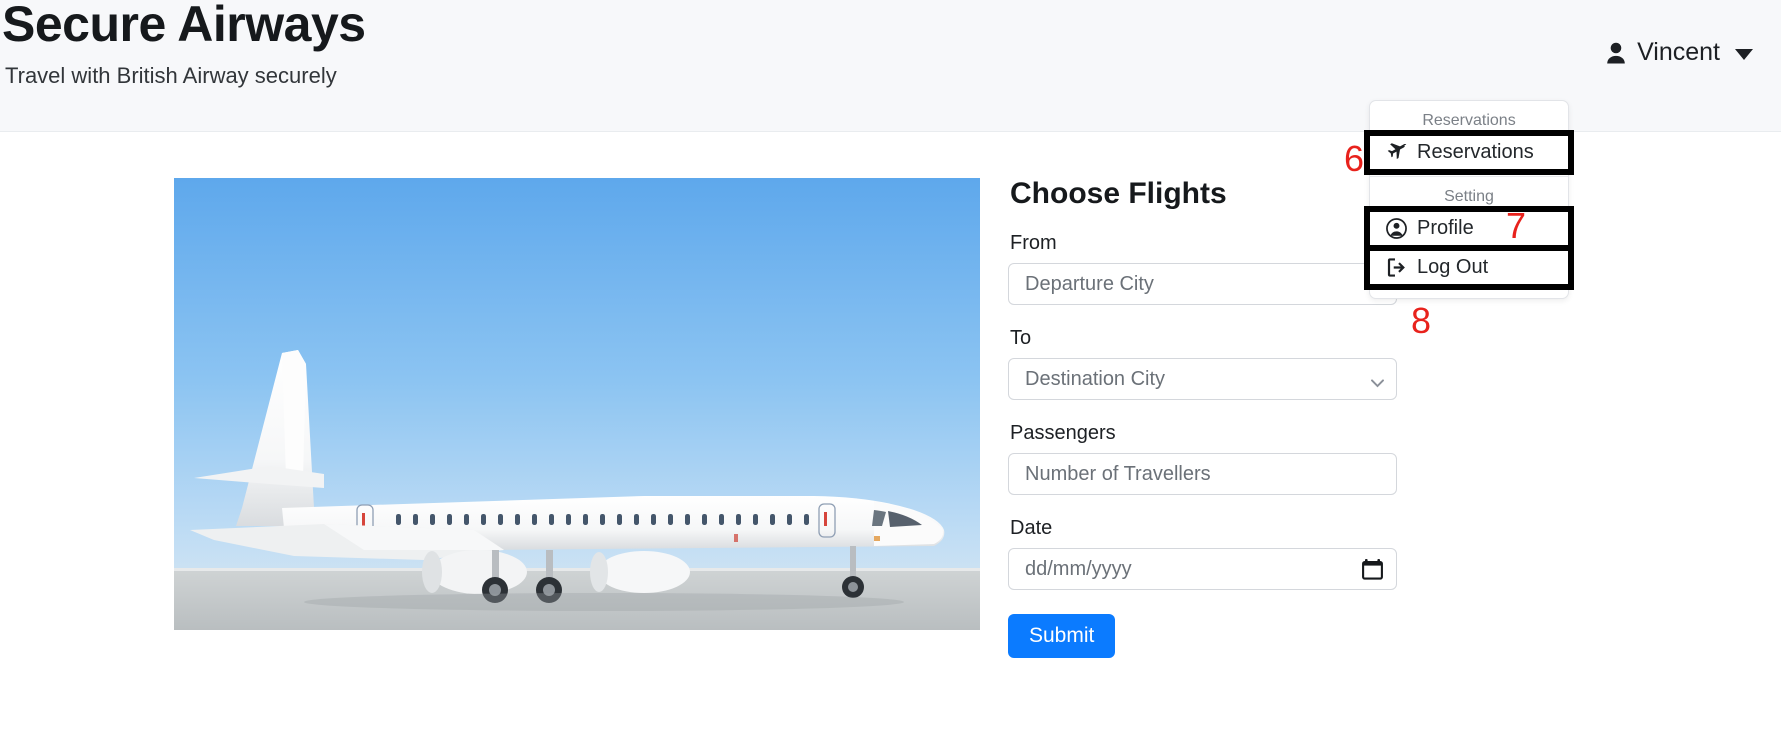 This screenshot has width=1781, height=744. I want to click on plane-icon, so click(1396, 152).